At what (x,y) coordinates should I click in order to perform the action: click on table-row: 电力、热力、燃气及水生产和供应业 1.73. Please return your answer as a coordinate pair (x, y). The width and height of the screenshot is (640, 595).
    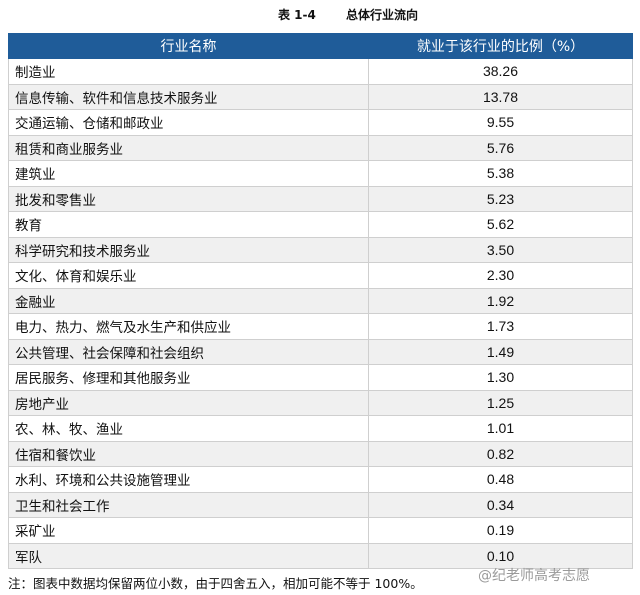
    Looking at the image, I should click on (320, 326).